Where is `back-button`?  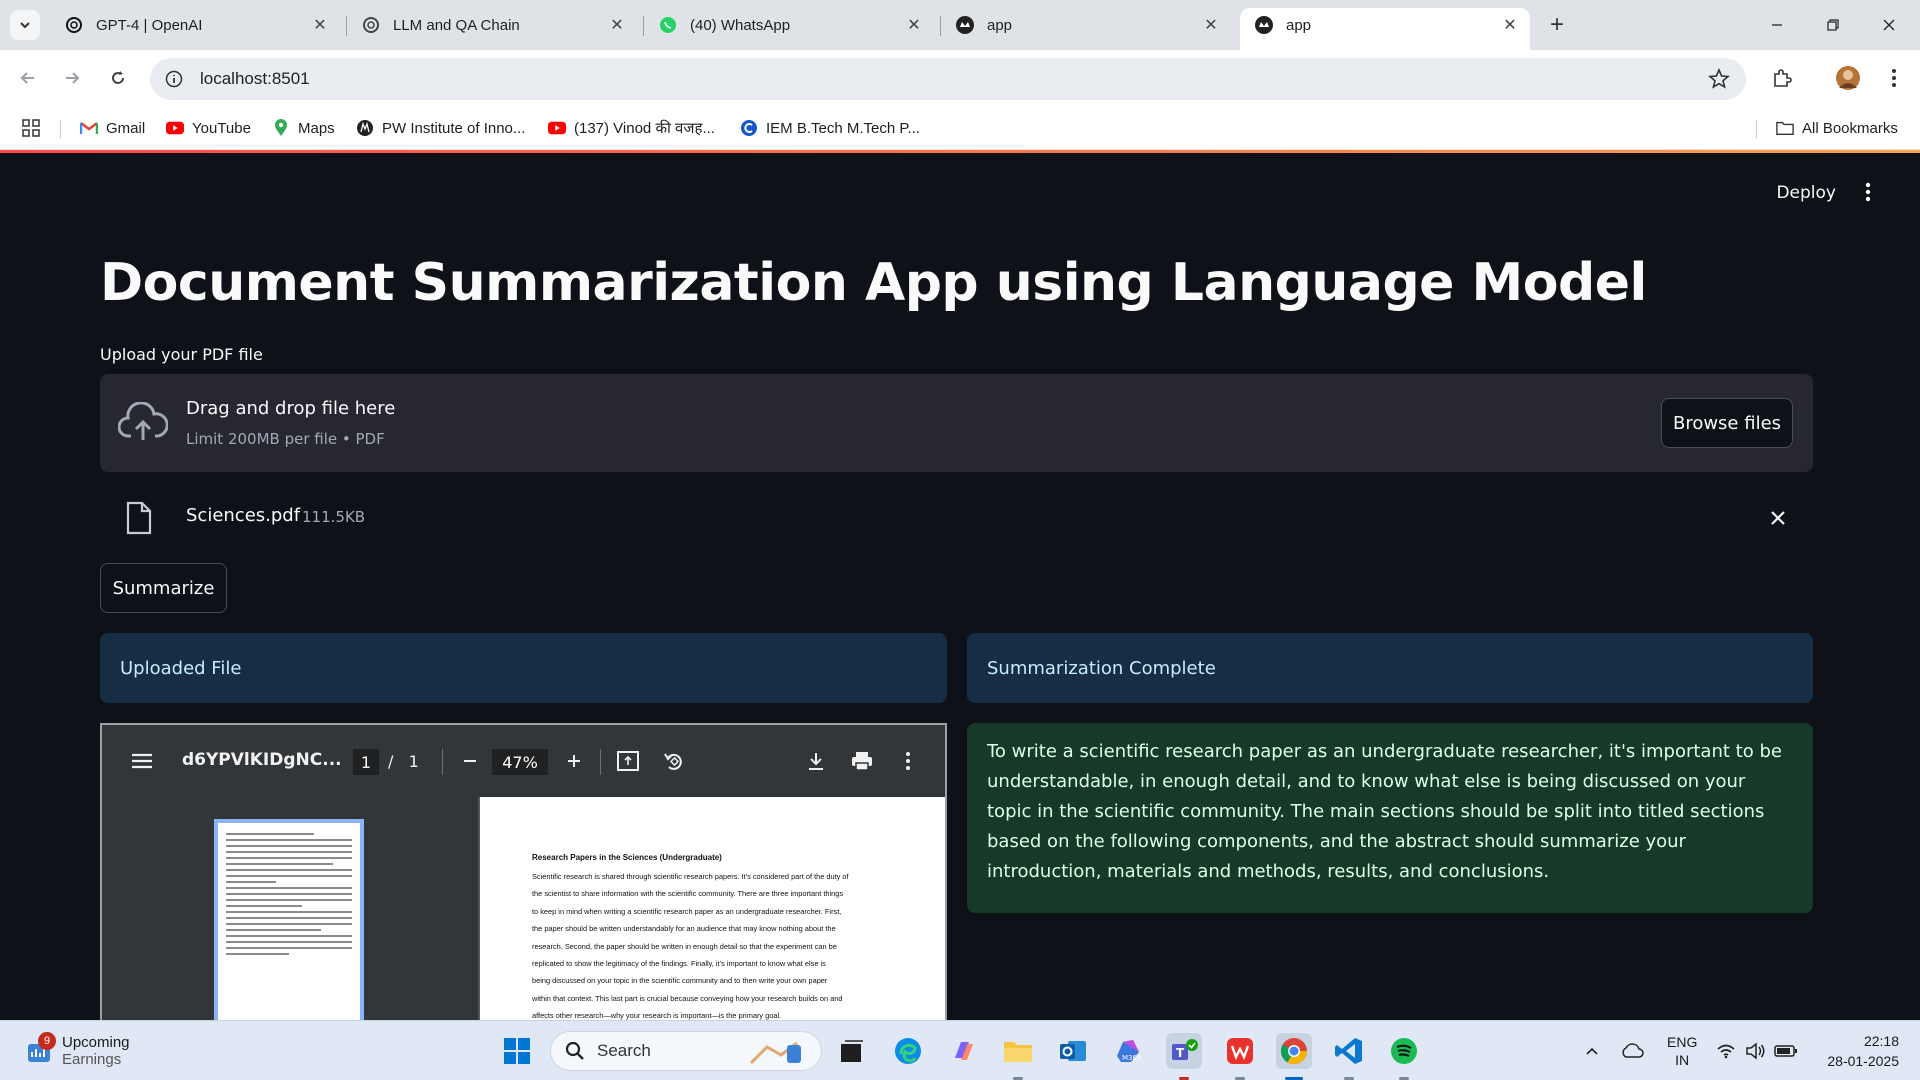
back-button is located at coordinates (28, 78).